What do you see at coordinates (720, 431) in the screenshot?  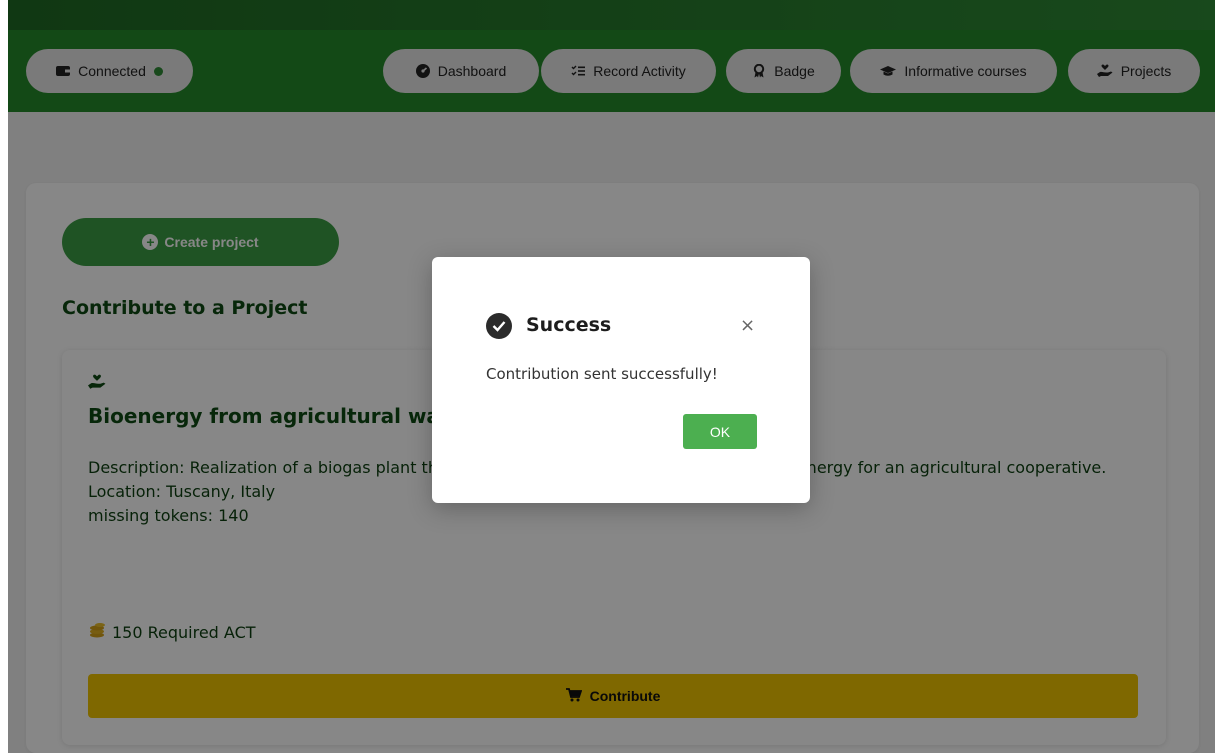 I see `ok-button: OK` at bounding box center [720, 431].